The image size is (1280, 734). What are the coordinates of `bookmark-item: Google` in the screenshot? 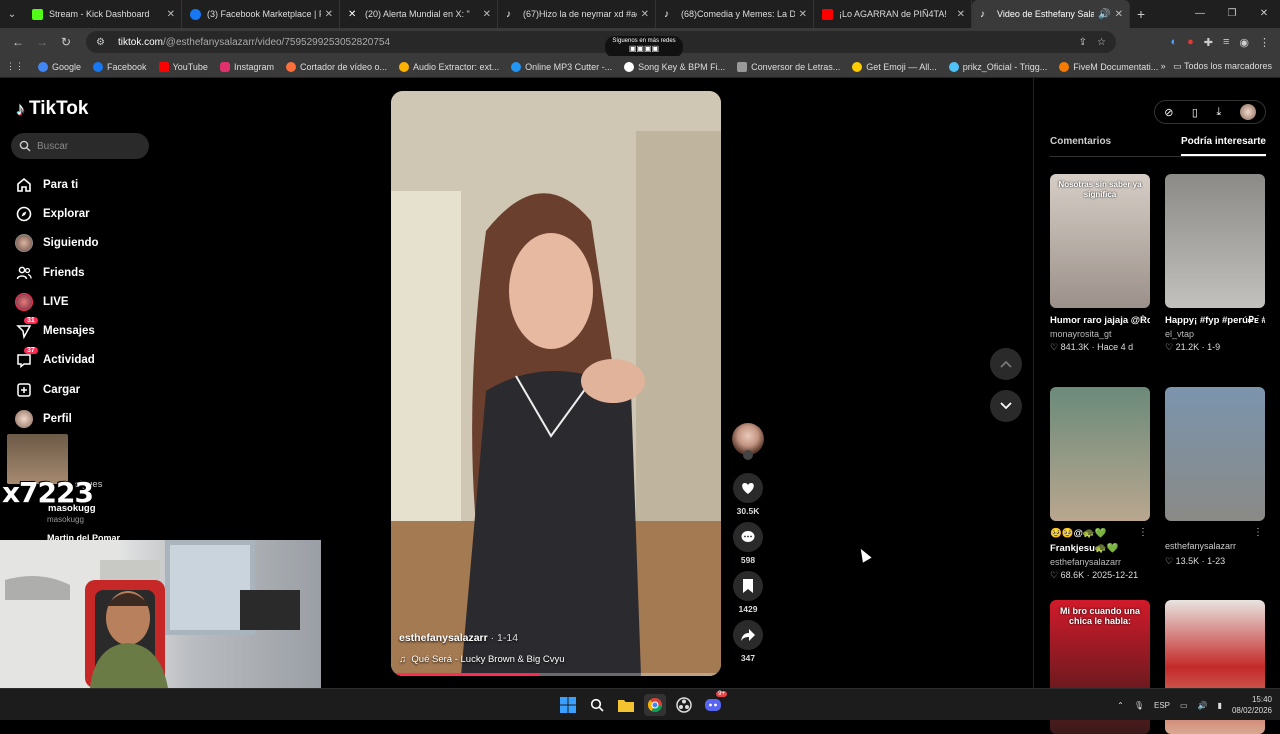 It's located at (59, 66).